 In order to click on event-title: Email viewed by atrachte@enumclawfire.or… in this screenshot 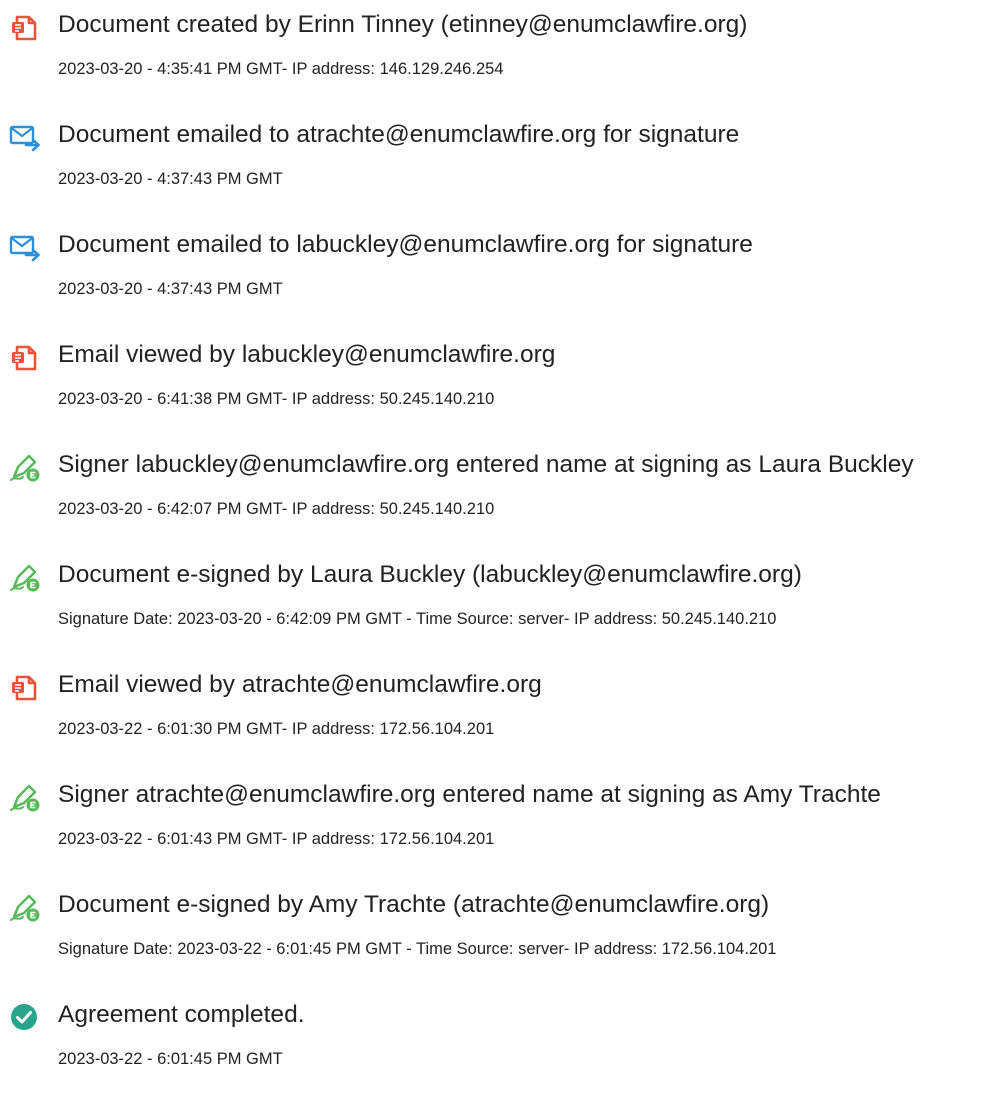, I will do `click(300, 684)`.